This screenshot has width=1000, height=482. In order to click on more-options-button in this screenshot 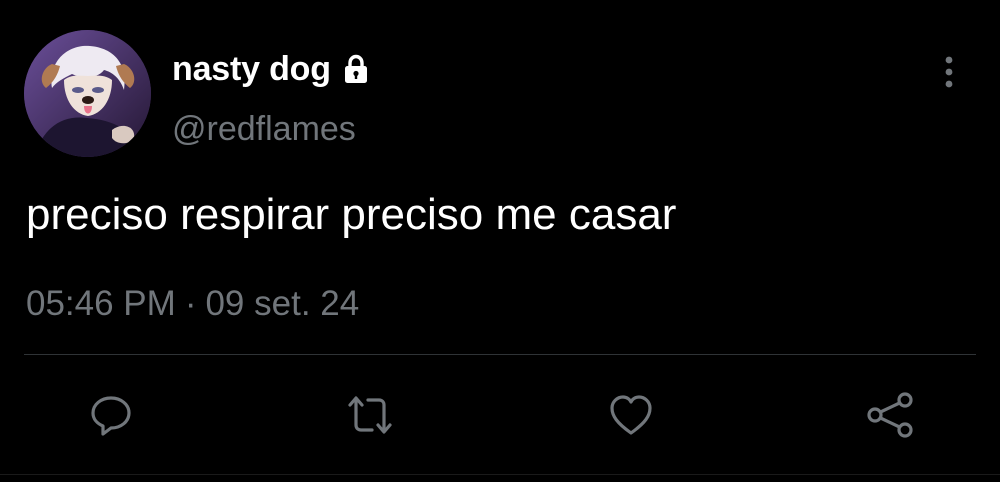, I will do `click(949, 72)`.